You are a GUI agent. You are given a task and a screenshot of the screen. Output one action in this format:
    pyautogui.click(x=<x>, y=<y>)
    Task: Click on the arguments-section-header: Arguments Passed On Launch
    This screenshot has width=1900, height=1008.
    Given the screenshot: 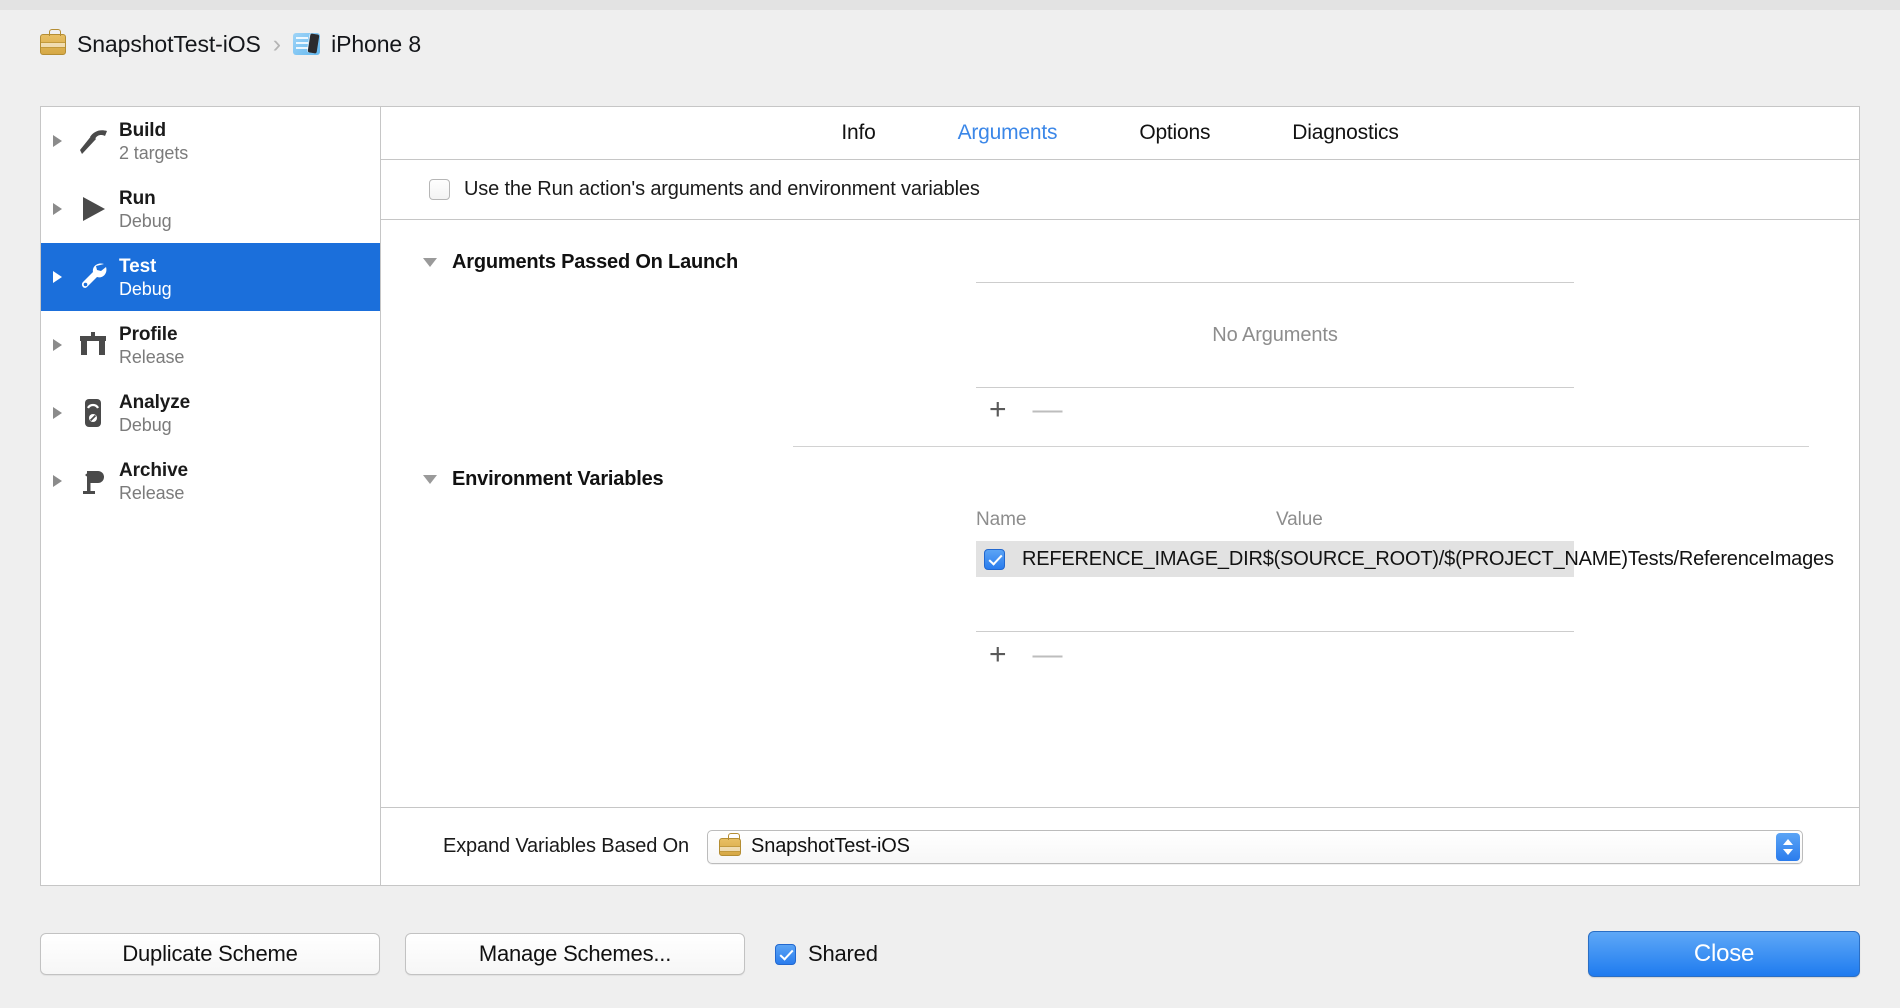 What is the action you would take?
    pyautogui.click(x=1120, y=262)
    